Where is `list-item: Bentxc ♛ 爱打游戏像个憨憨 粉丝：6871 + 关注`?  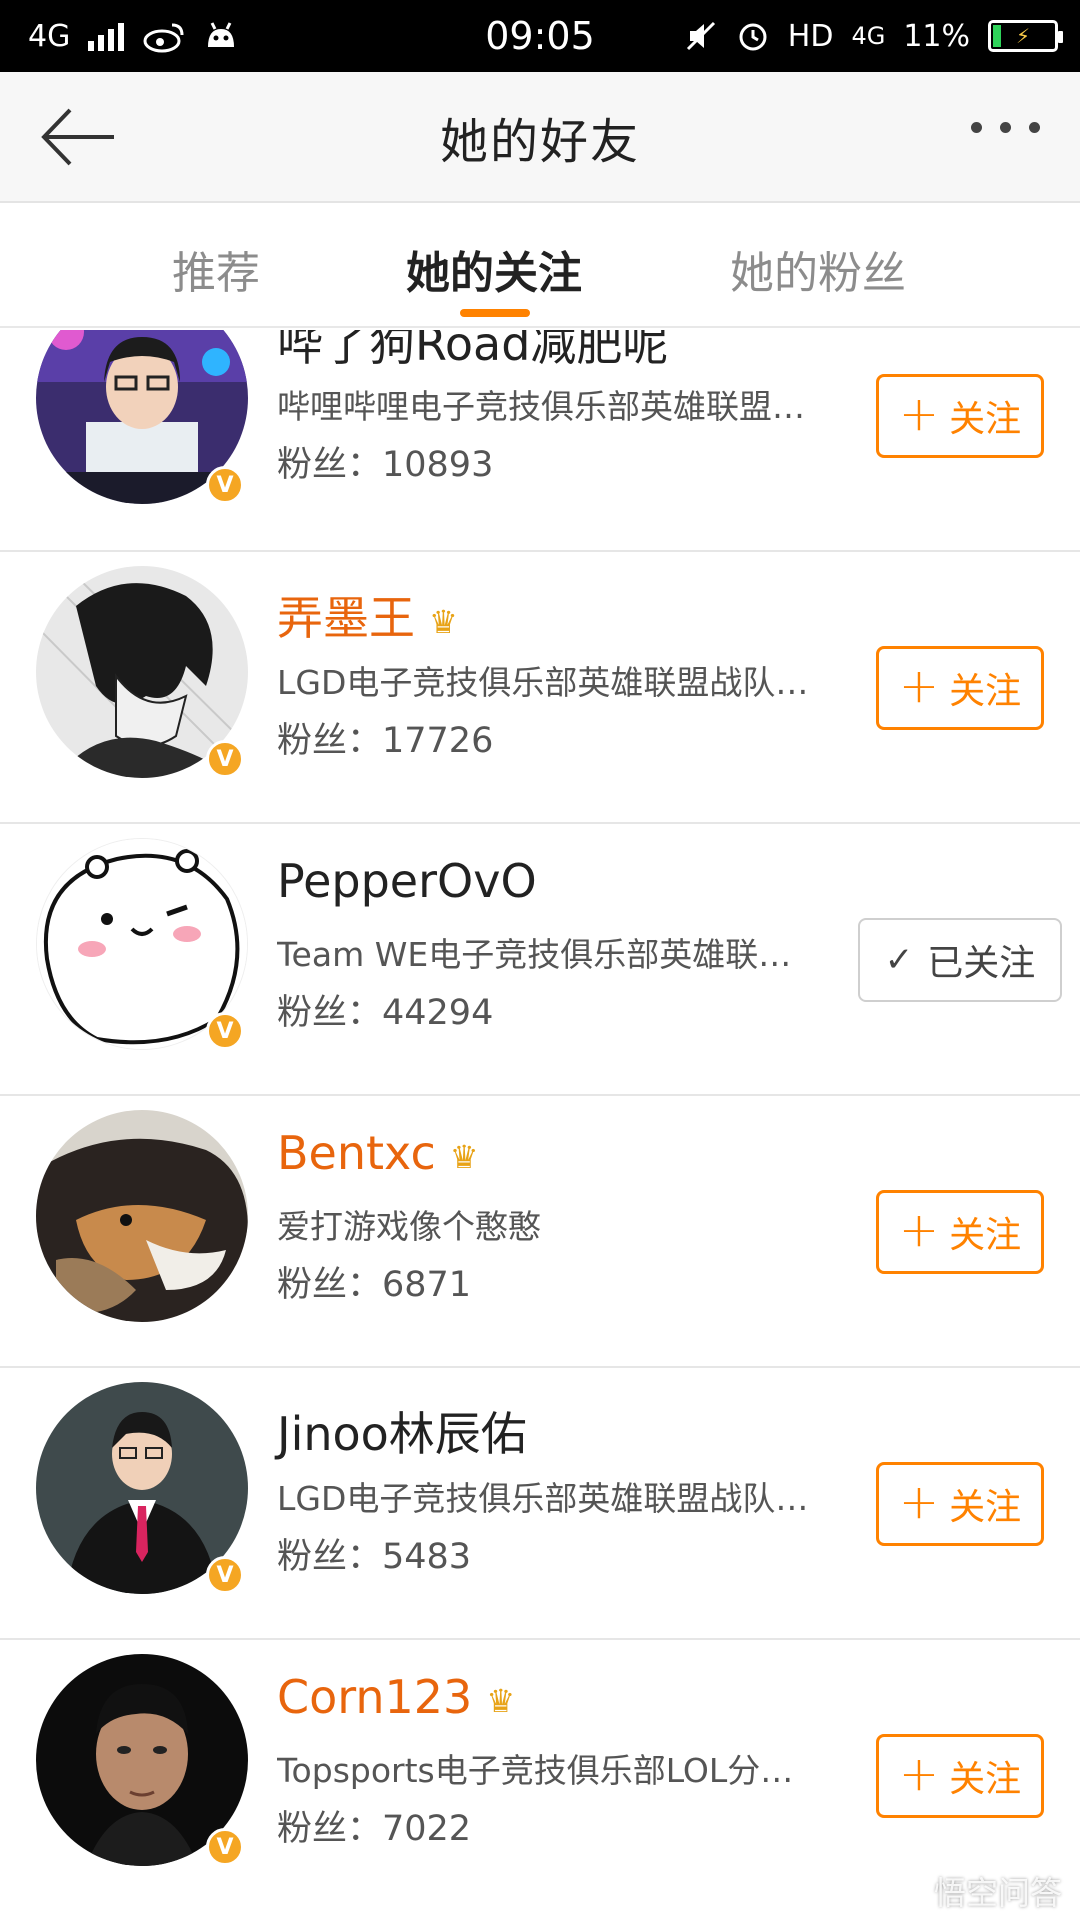
list-item: Bentxc ♛ 爱打游戏像个憨憨 粉丝：6871 + 关注 is located at coordinates (540, 1232).